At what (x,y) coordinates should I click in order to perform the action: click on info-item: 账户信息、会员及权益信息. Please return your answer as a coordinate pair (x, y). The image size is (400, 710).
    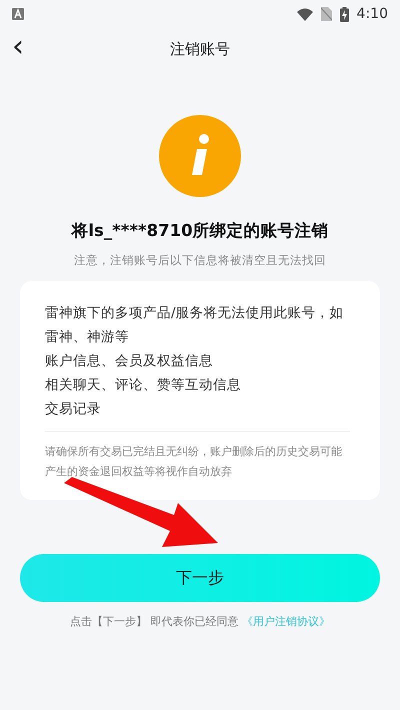
    Looking at the image, I should click on (129, 361).